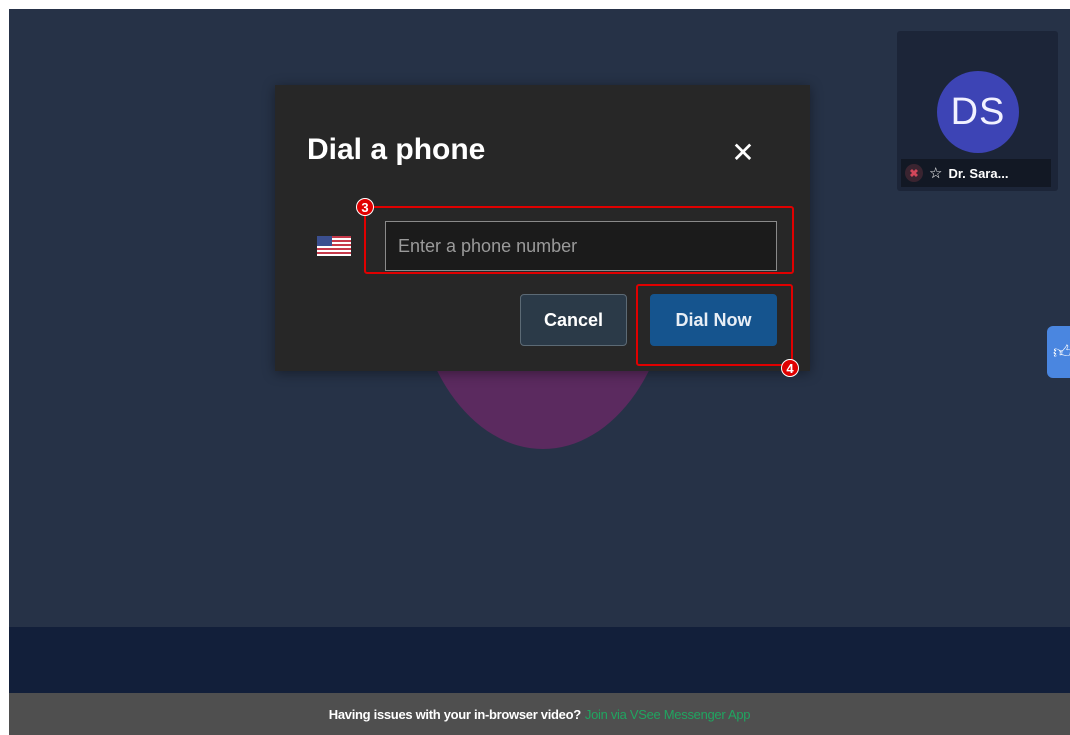 Image resolution: width=1070 pixels, height=735 pixels. Describe the element at coordinates (581, 246) in the screenshot. I see `phone-number-input` at that location.